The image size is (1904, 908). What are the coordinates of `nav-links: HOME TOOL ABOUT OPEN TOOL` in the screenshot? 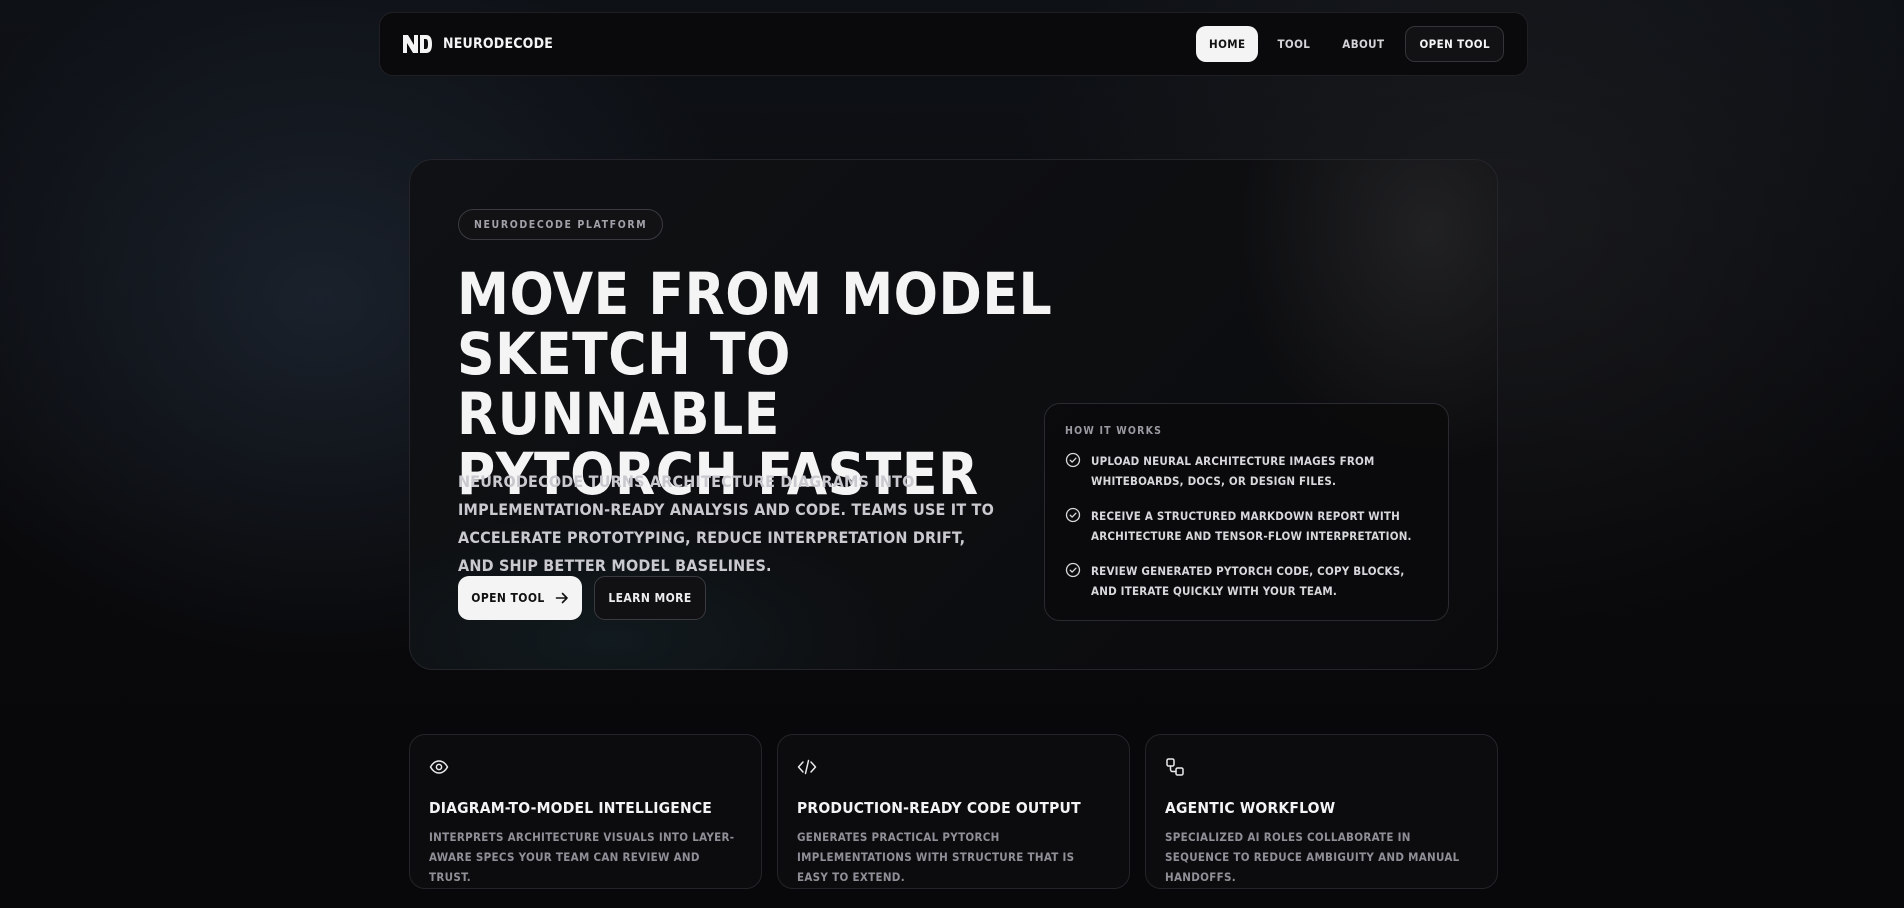 It's located at (1350, 44).